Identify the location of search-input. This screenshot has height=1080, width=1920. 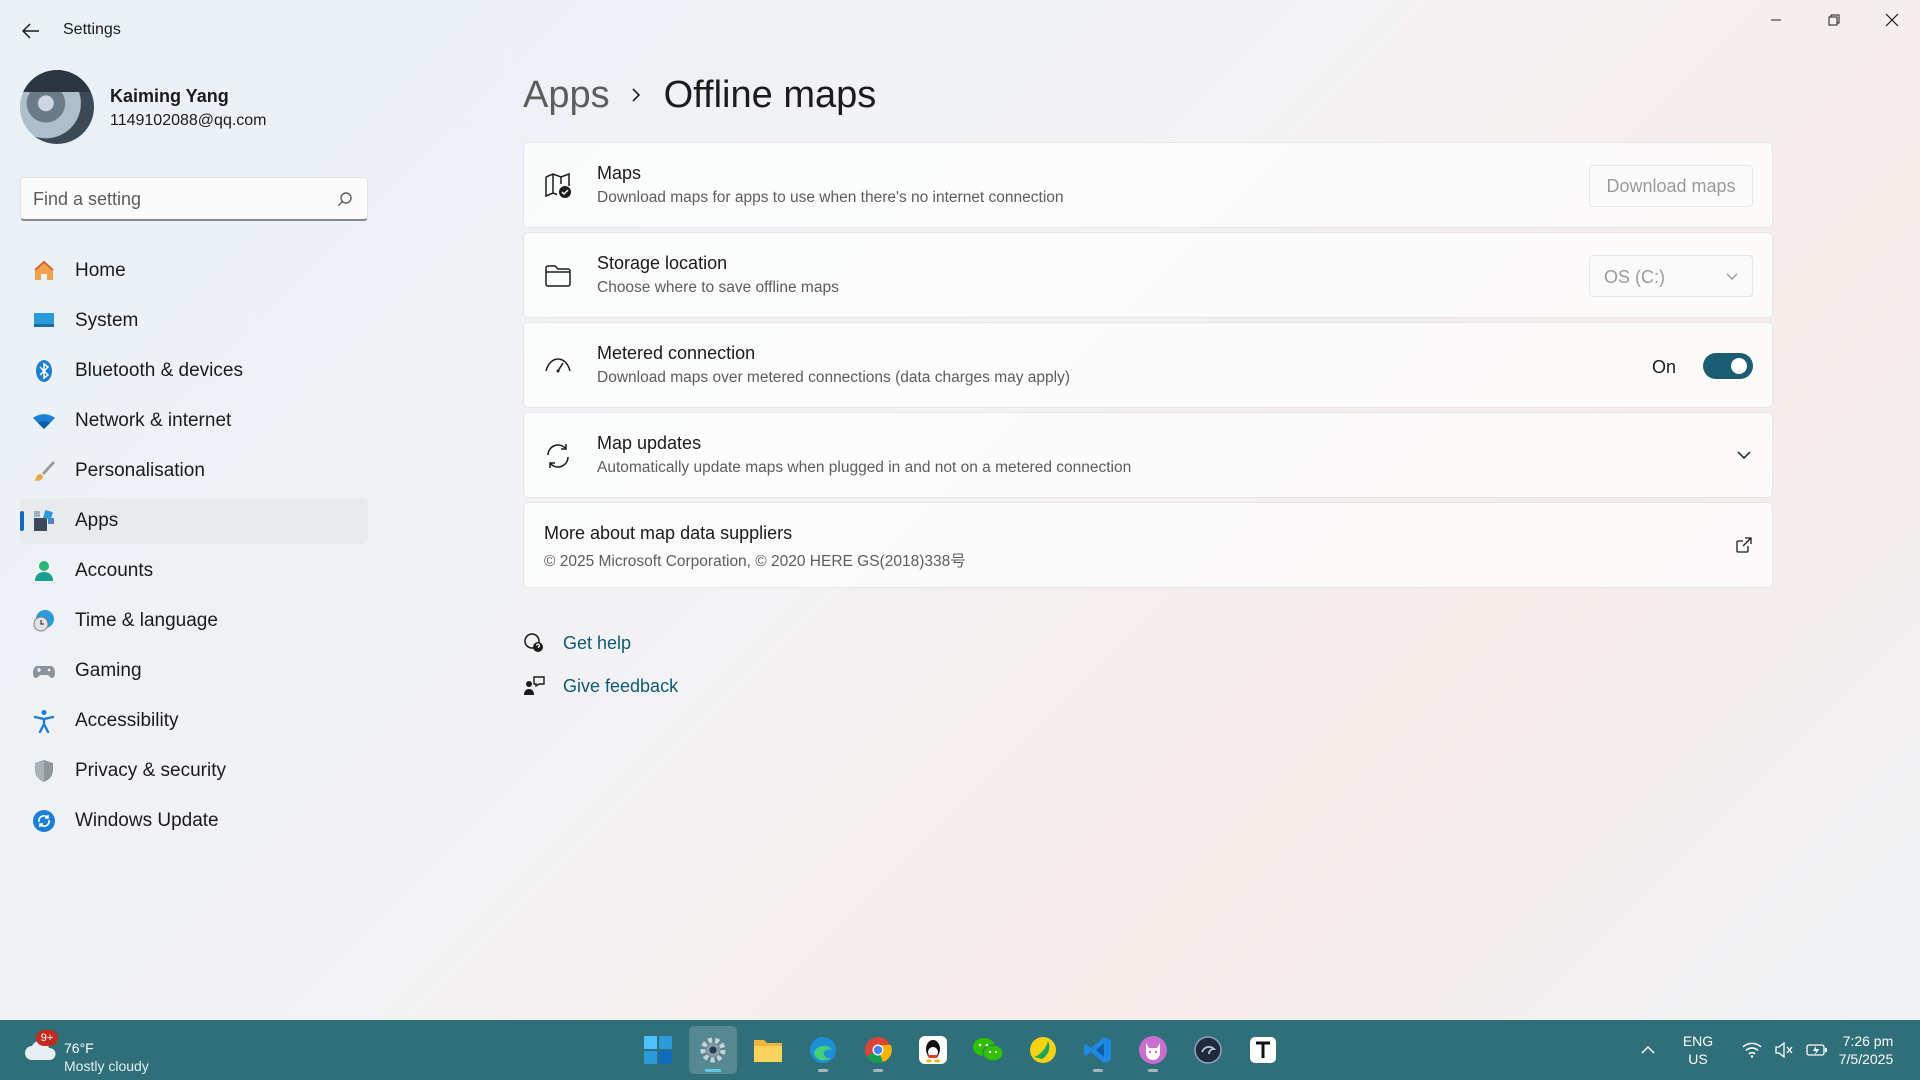
(183, 199).